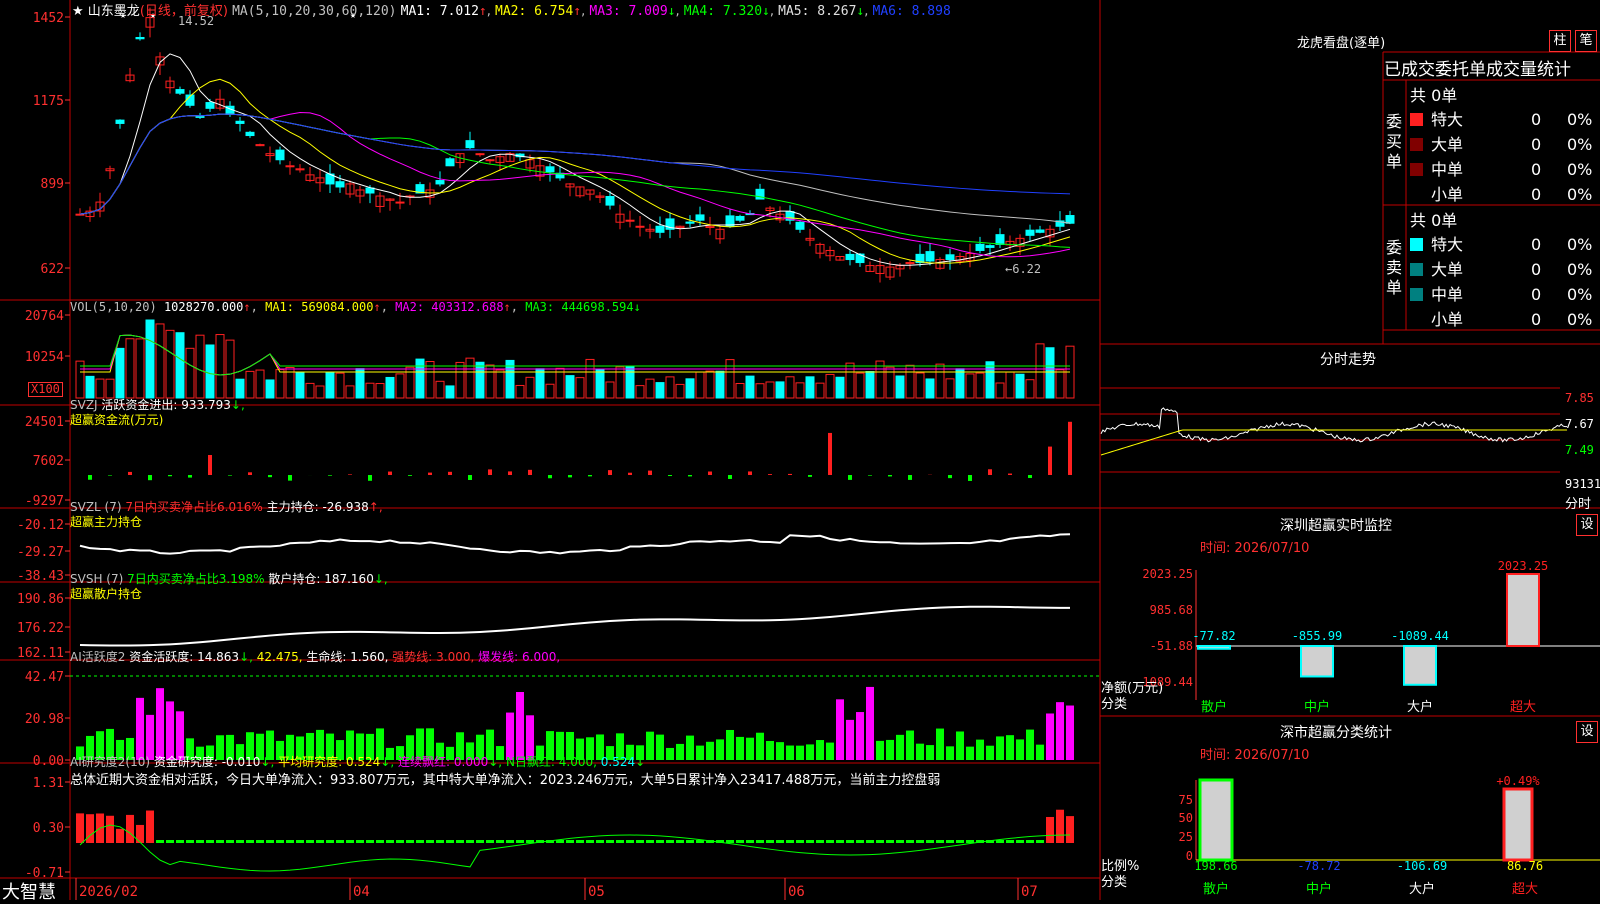 Image resolution: width=1600 pixels, height=904 pixels. Describe the element at coordinates (45, 389) in the screenshot. I see `vol-unit-button: X100` at that location.